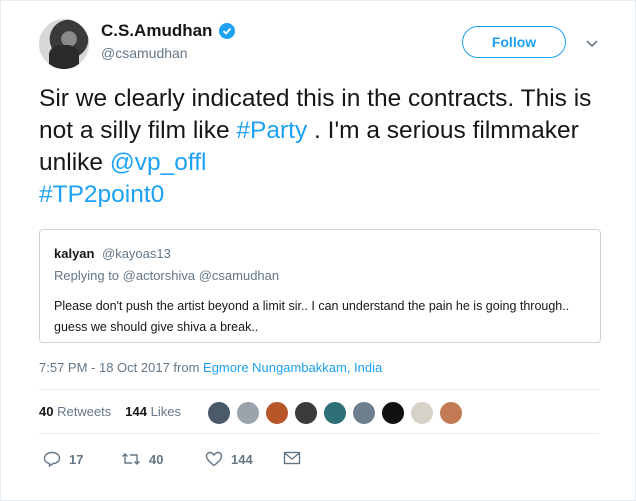 The height and width of the screenshot is (501, 636). What do you see at coordinates (242, 459) in the screenshot?
I see `like-action-count: 144` at bounding box center [242, 459].